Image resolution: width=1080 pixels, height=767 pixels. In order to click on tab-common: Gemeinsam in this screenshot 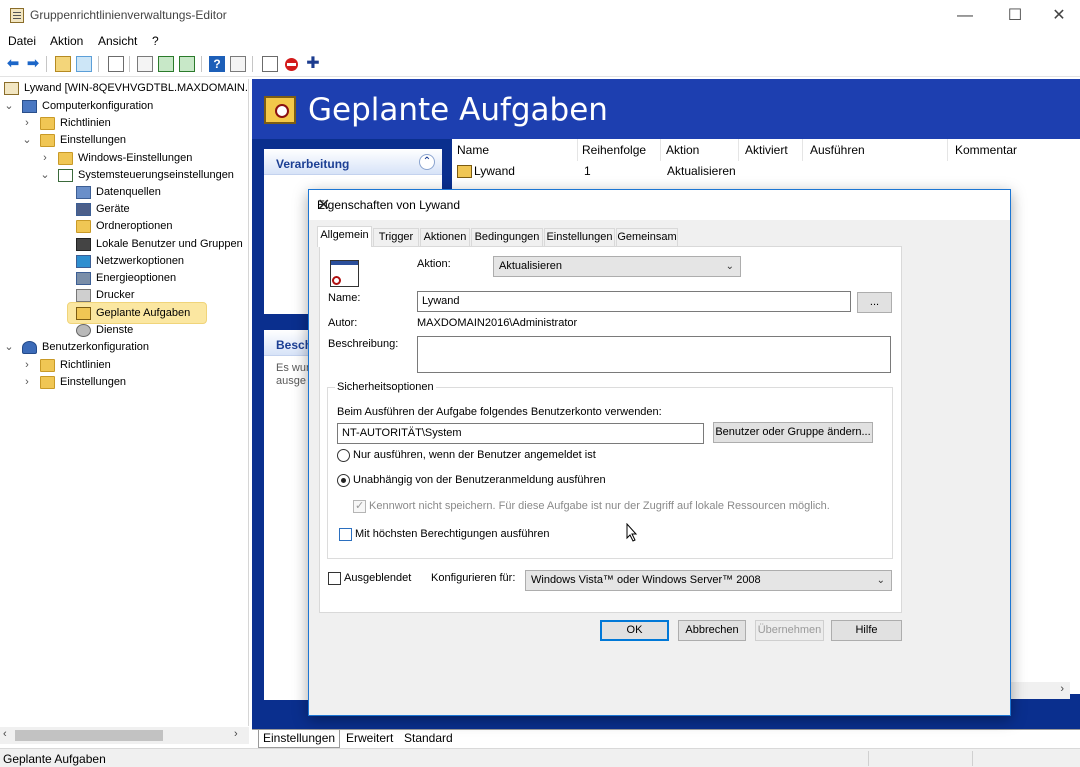, I will do `click(647, 237)`.